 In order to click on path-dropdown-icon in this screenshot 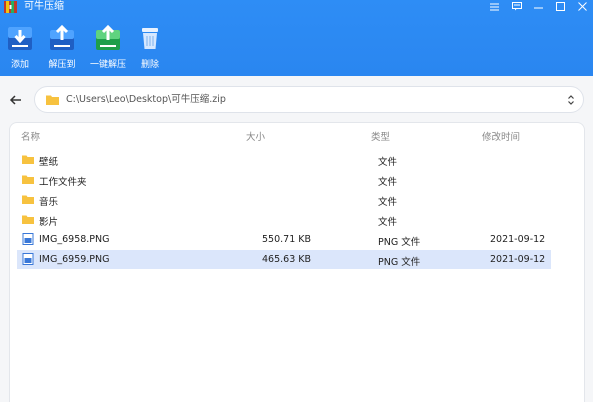, I will do `click(571, 100)`.